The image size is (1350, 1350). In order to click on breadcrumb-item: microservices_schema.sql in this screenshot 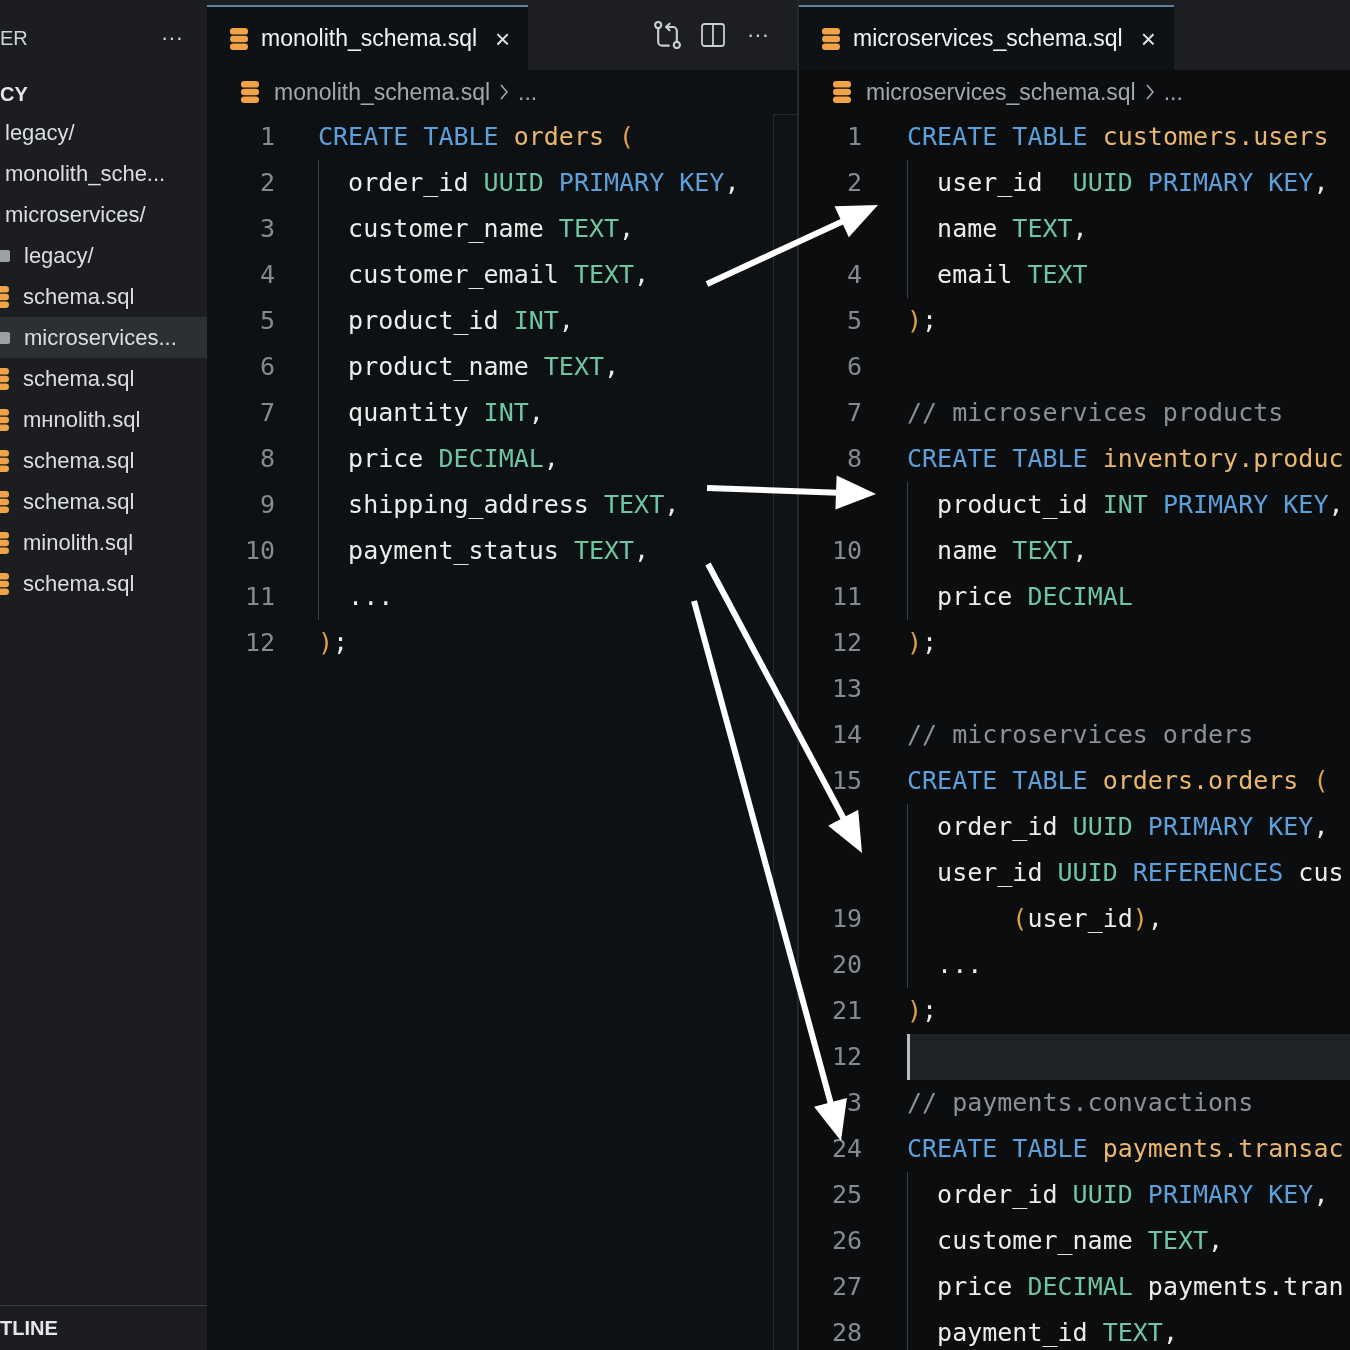, I will do `click(984, 92)`.